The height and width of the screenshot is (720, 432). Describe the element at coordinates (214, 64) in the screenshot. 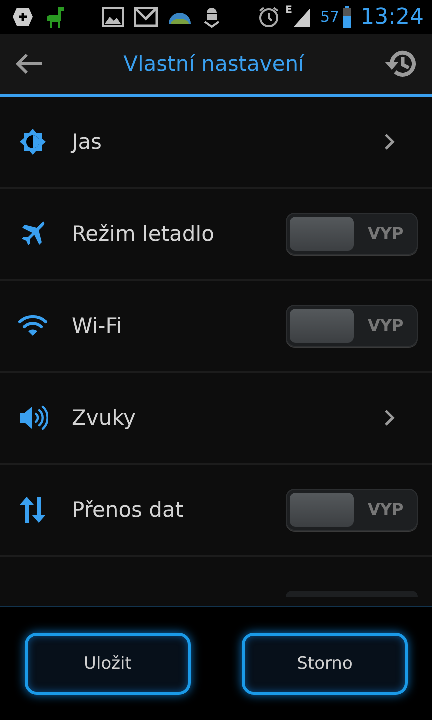

I see `screen-title: Vlastní nastavení` at that location.